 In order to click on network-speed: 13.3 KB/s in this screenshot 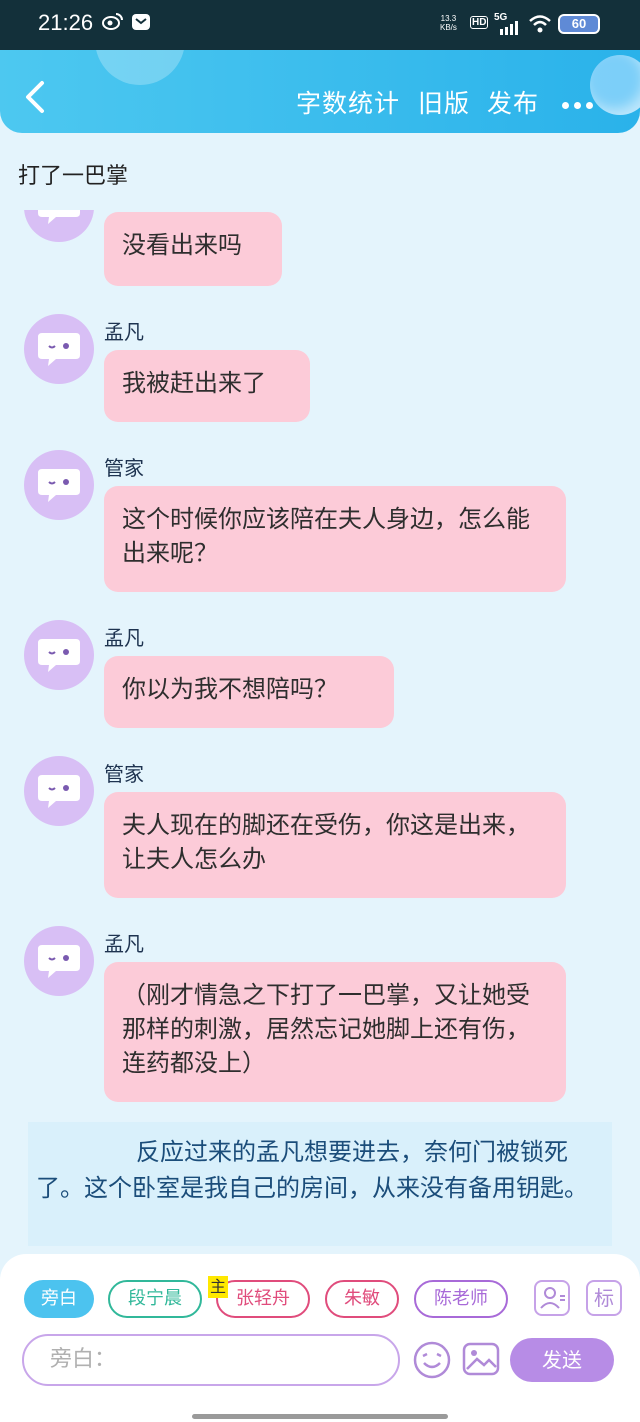, I will do `click(448, 23)`.